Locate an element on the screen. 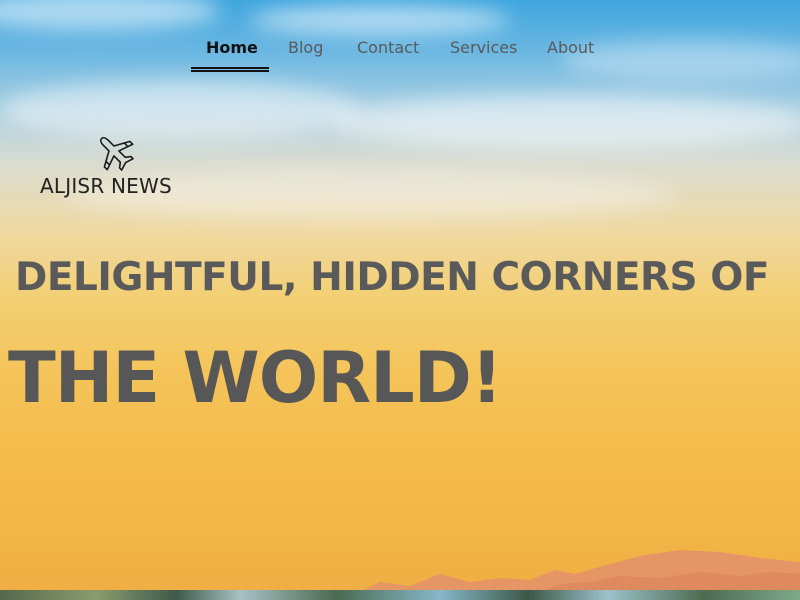  nav-item-about: About is located at coordinates (570, 47).